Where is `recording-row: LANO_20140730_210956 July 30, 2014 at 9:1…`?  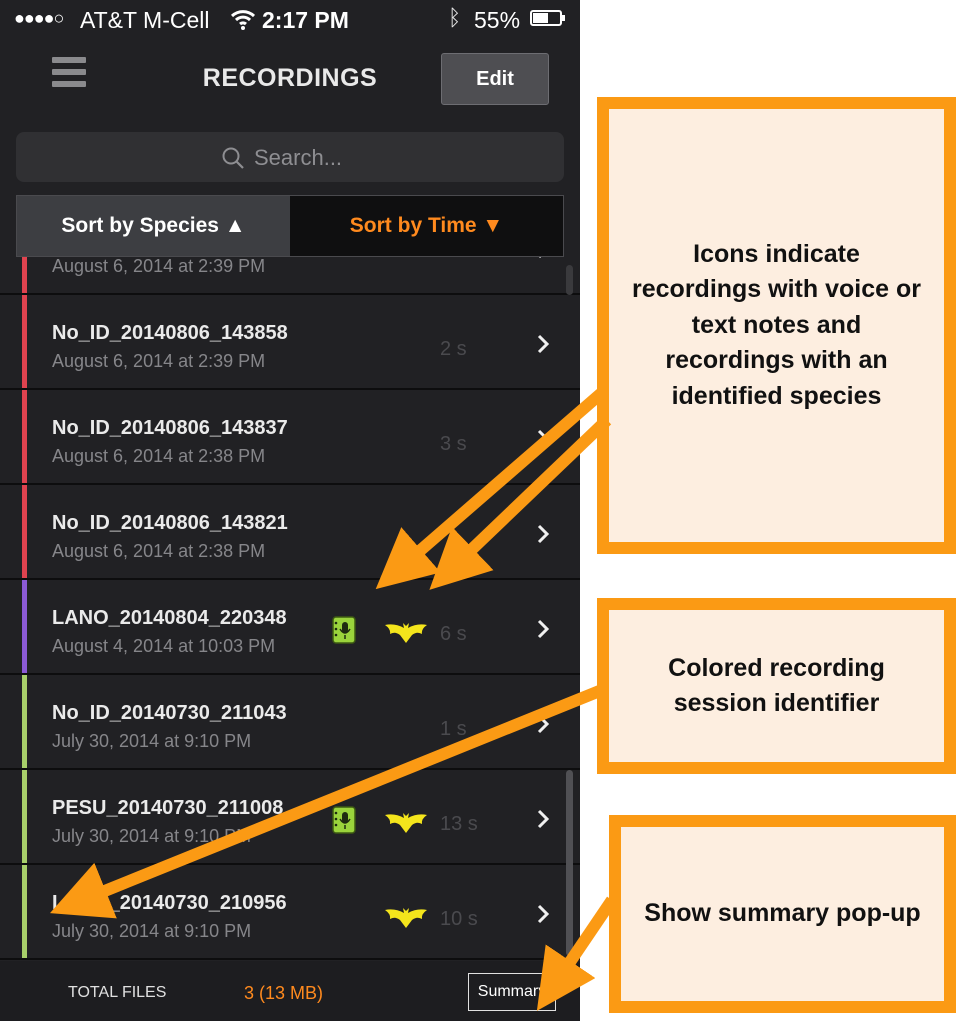 recording-row: LANO_20140730_210956 July 30, 2014 at 9:1… is located at coordinates (290, 912).